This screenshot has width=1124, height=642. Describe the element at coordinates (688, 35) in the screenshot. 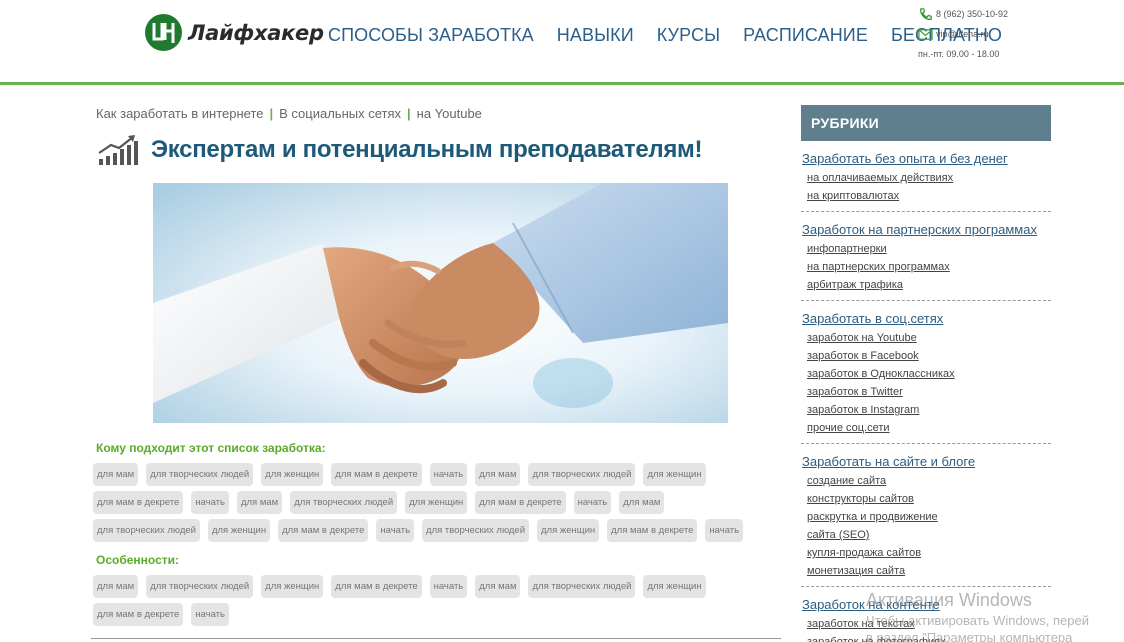

I see `nav-item-courses: КУРСЫ` at that location.